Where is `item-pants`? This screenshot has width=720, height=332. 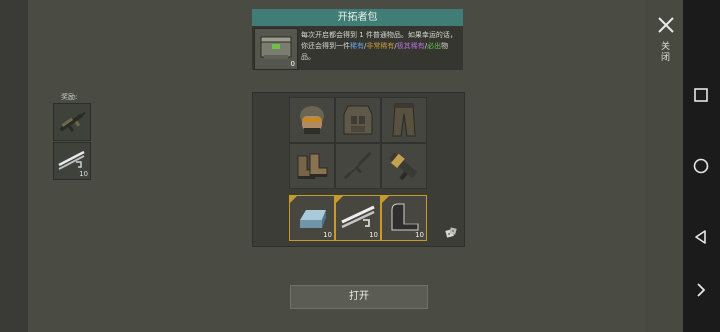 item-pants is located at coordinates (404, 120).